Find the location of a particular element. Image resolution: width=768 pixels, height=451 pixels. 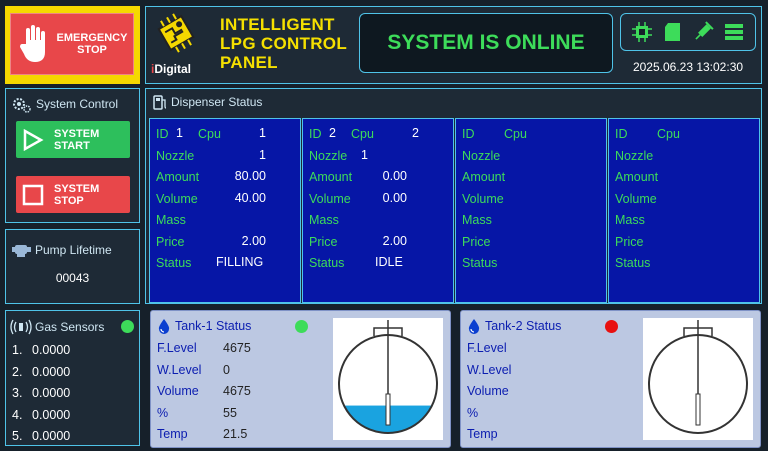

list-item: 4. 0.0000 is located at coordinates (41, 414).